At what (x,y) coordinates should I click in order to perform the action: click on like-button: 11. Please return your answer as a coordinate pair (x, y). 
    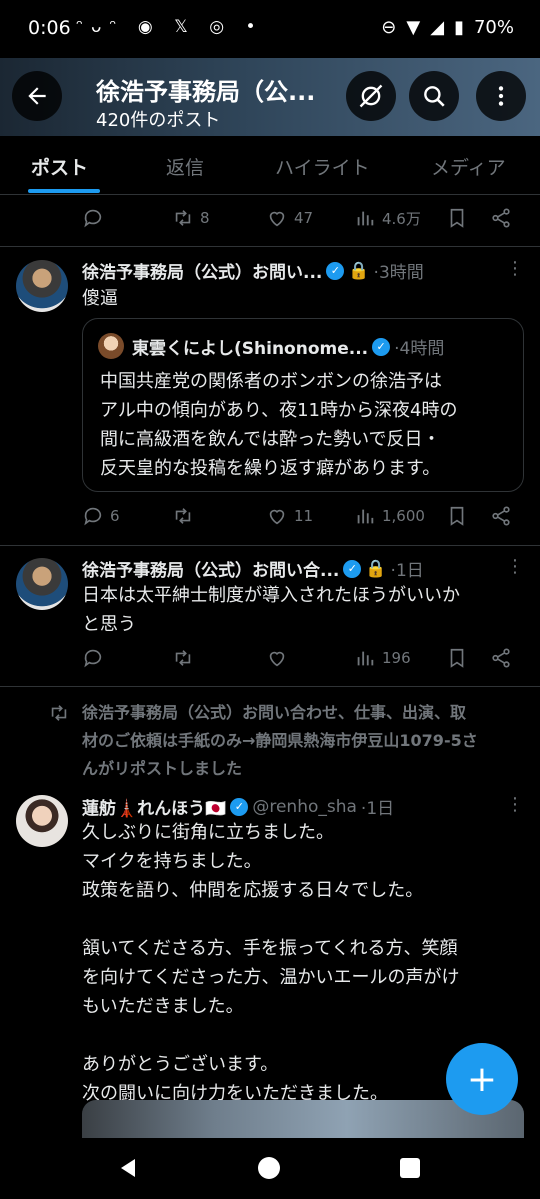
    Looking at the image, I should click on (289, 516).